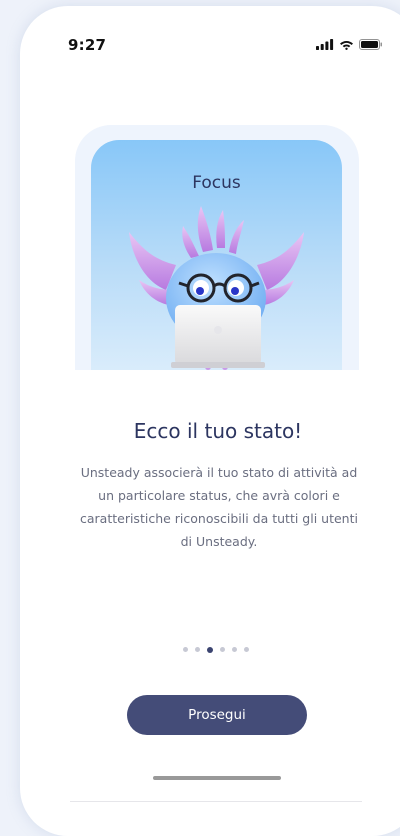 The width and height of the screenshot is (400, 836). Describe the element at coordinates (370, 44) in the screenshot. I see `battery-icon` at that location.